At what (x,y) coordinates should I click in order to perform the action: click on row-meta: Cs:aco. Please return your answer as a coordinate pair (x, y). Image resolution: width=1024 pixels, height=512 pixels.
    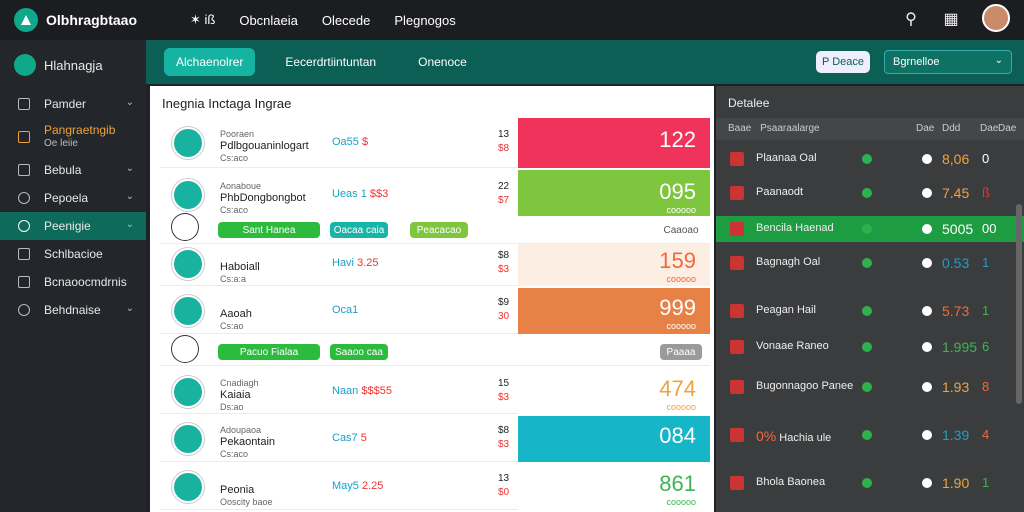
    Looking at the image, I should click on (234, 454).